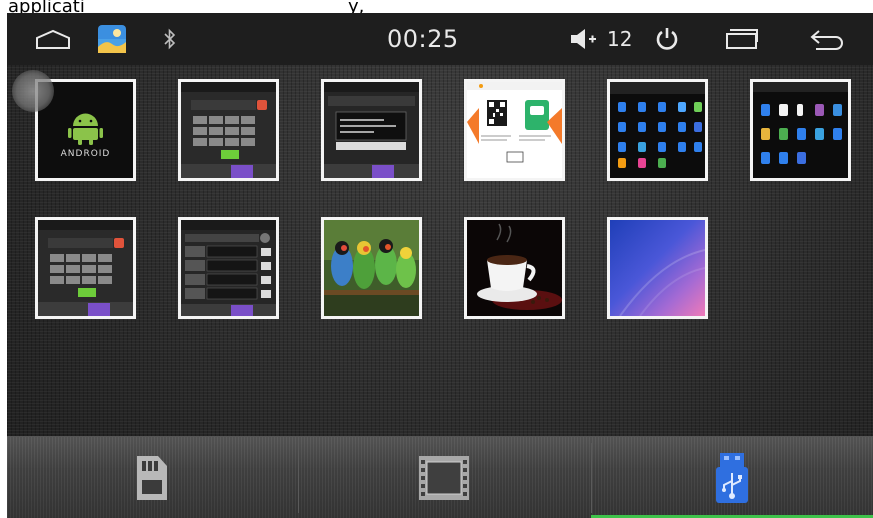 The width and height of the screenshot is (873, 518). I want to click on power-icon, so click(667, 39).